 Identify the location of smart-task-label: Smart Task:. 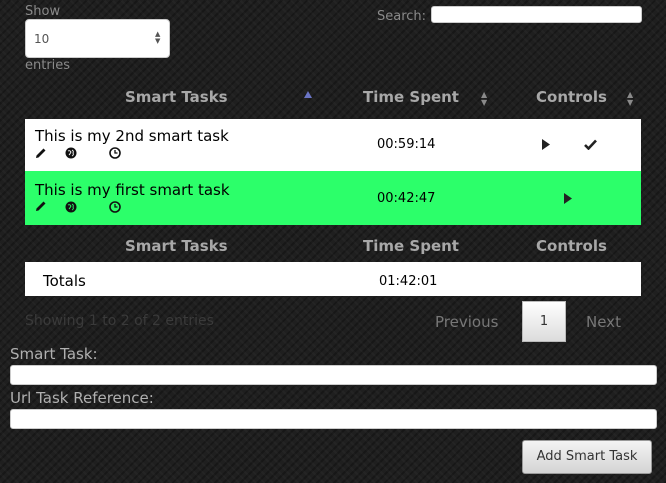
(54, 354).